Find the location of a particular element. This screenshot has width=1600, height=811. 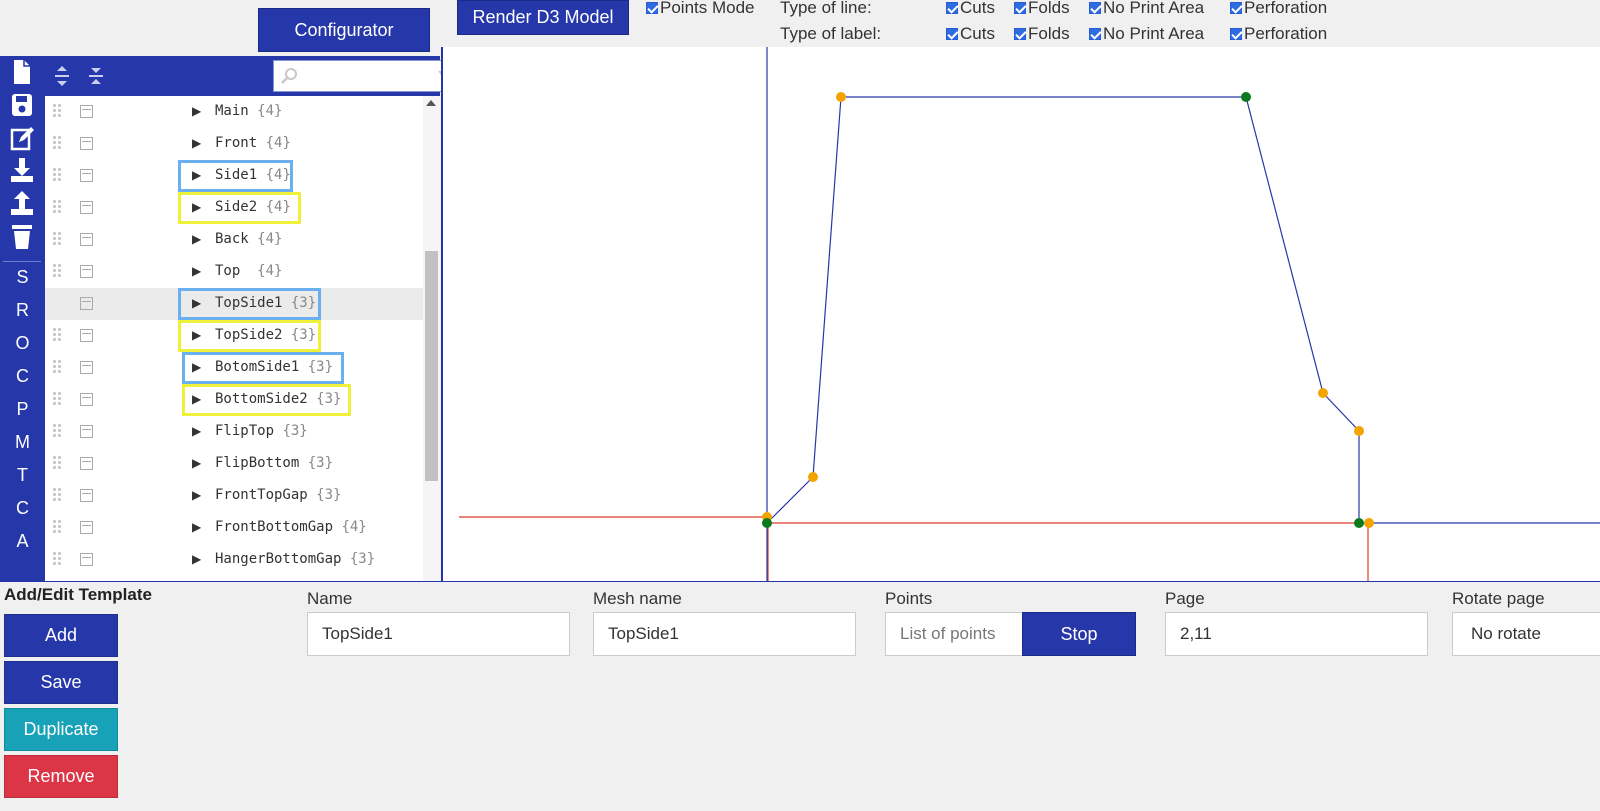

tree-row: ▶ FlipBottom {3} is located at coordinates (234, 464).